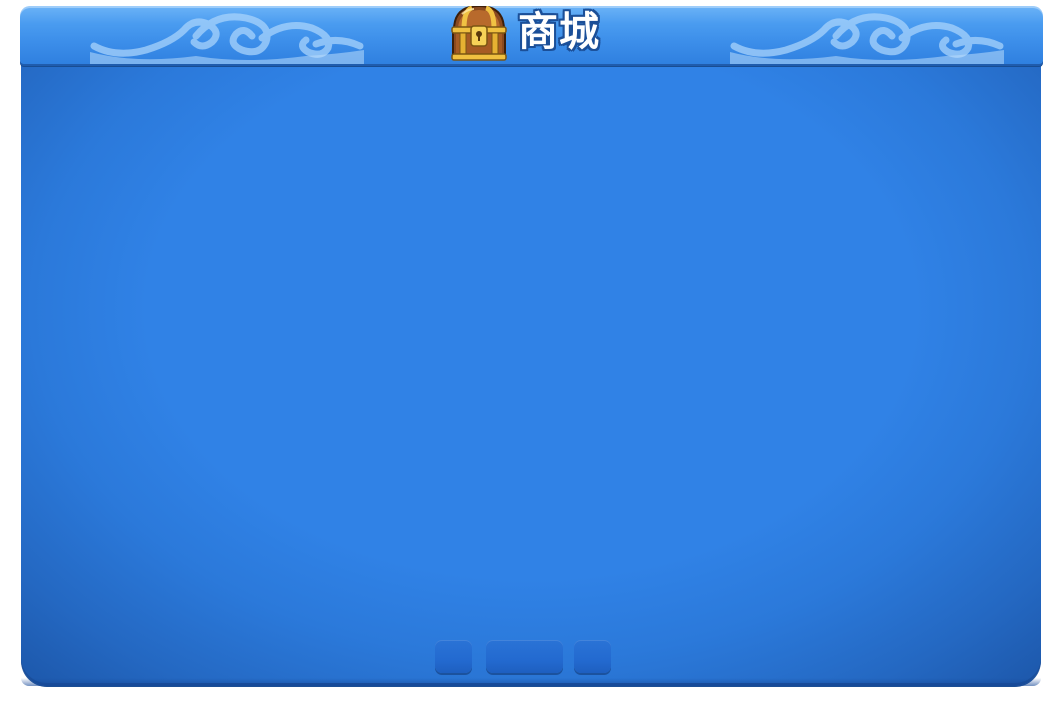  I want to click on treasure-chest-icon, so click(479, 33).